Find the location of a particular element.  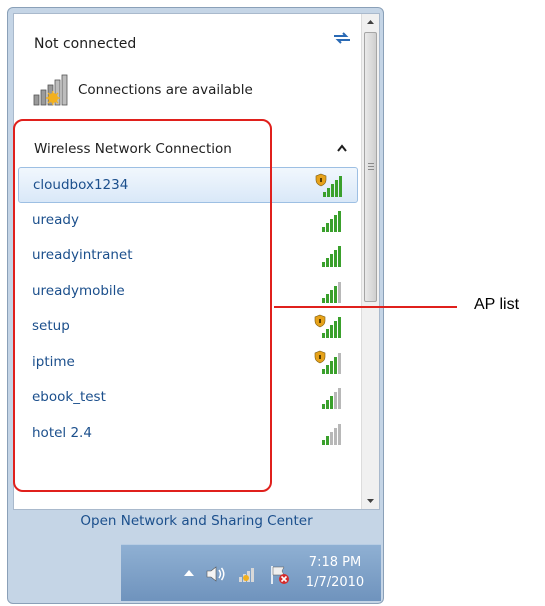

taskbar-tray: 7:18 PM 1/7/2010 is located at coordinates (251, 572).